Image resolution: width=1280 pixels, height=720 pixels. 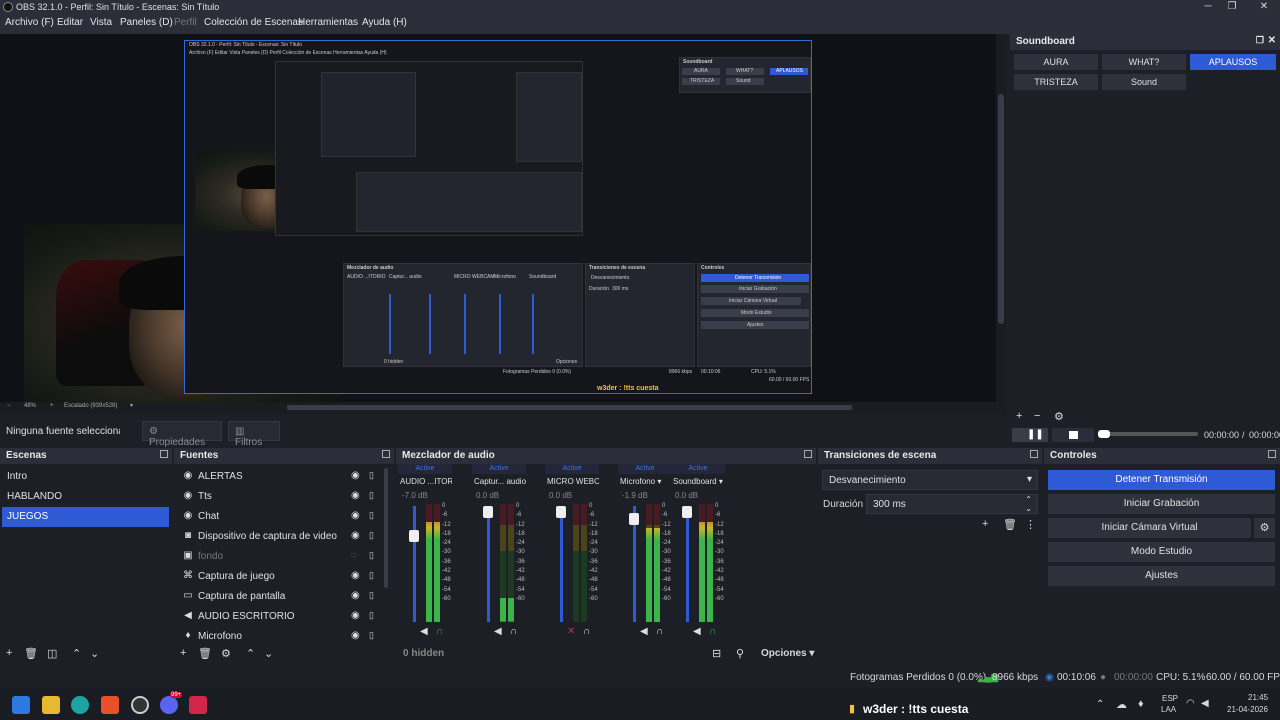 What do you see at coordinates (1161, 552) in the screenshot?
I see `studio-mode-button: Modo Estudio` at bounding box center [1161, 552].